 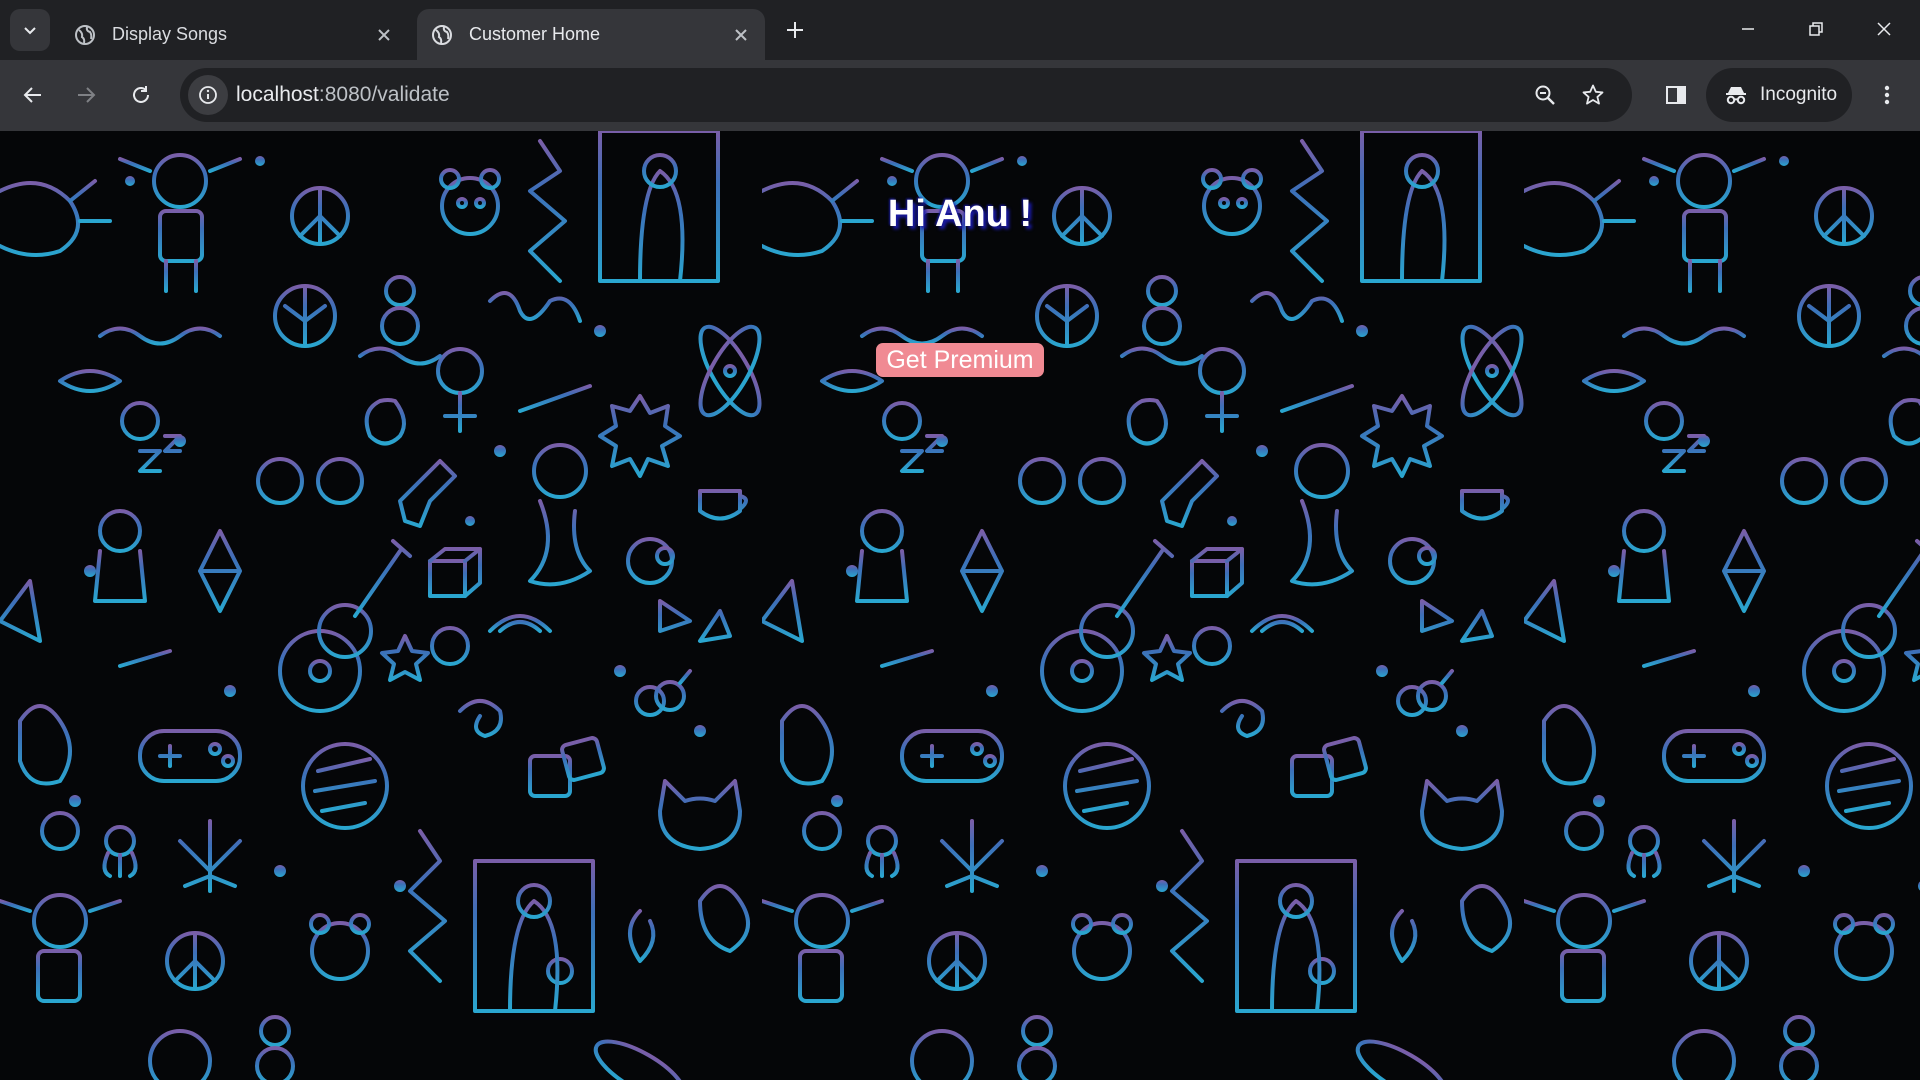 I want to click on restore-button, so click(x=1816, y=29).